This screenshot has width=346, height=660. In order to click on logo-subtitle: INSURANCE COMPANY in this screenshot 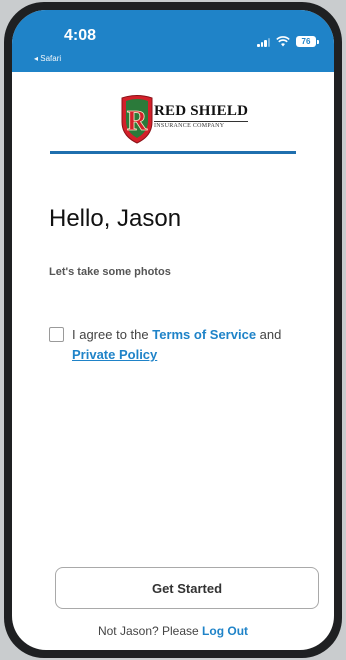, I will do `click(201, 125)`.